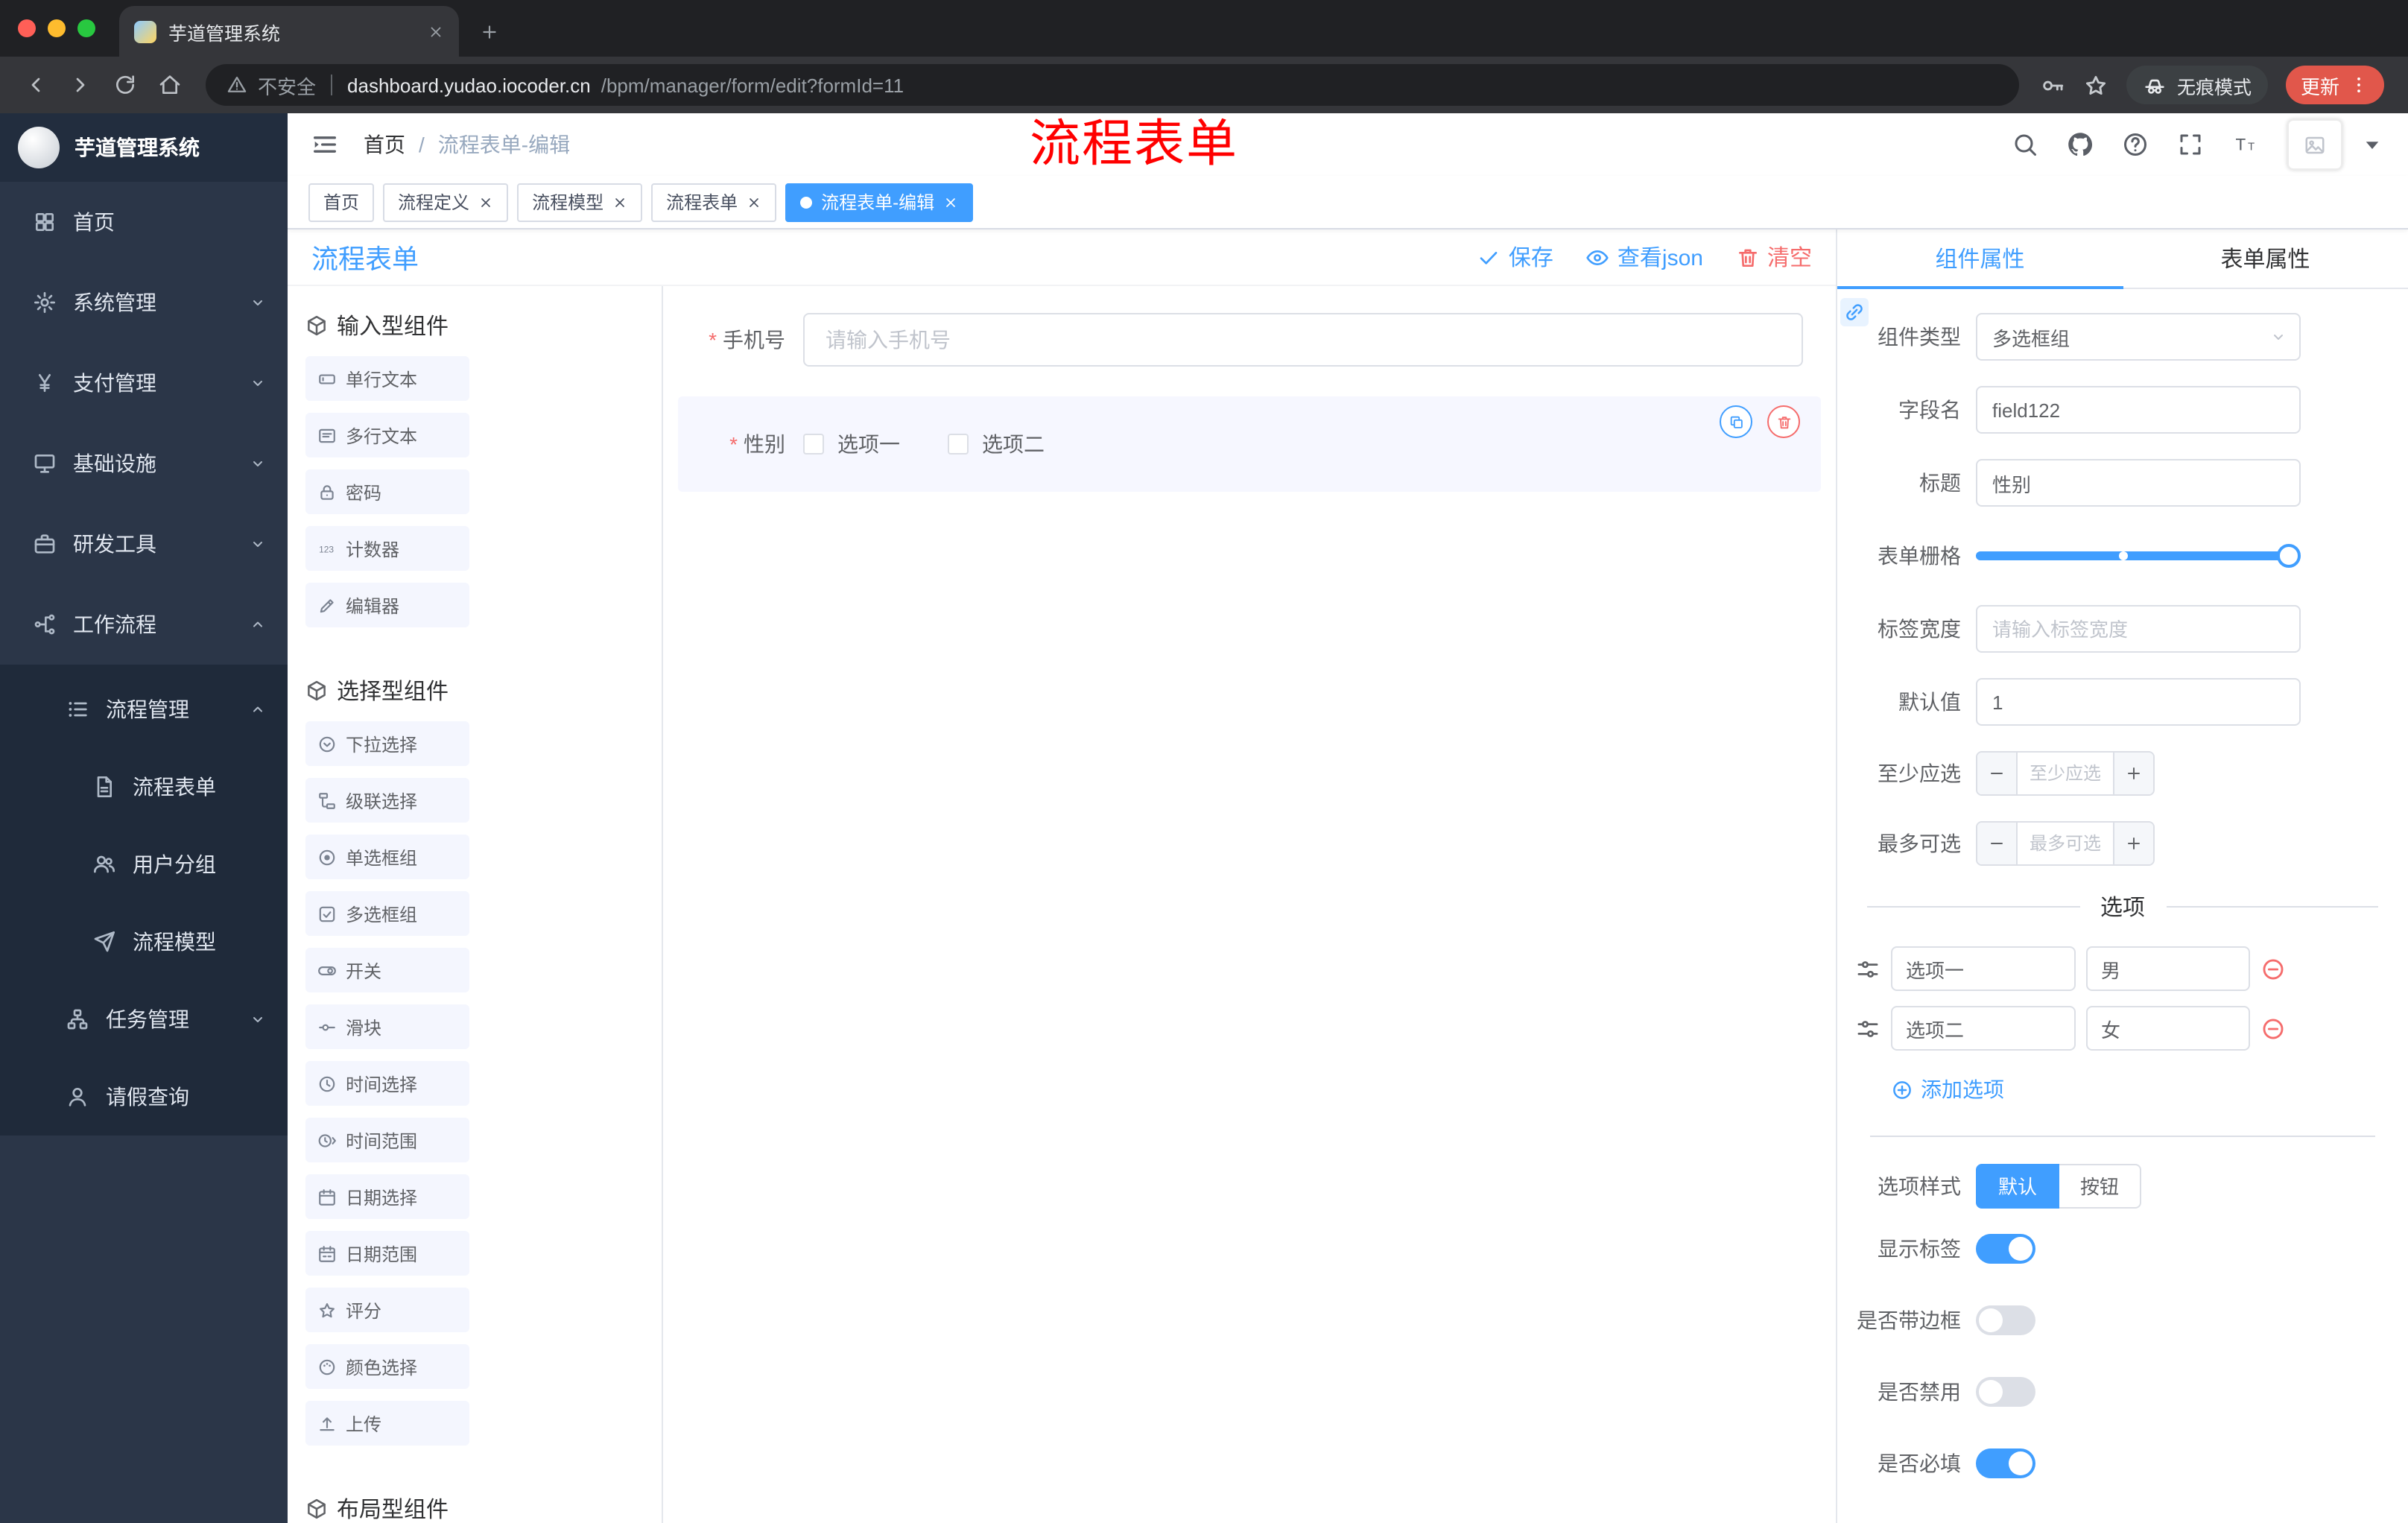 Image resolution: width=2408 pixels, height=1523 pixels. Describe the element at coordinates (36, 85) in the screenshot. I see `back-button` at that location.